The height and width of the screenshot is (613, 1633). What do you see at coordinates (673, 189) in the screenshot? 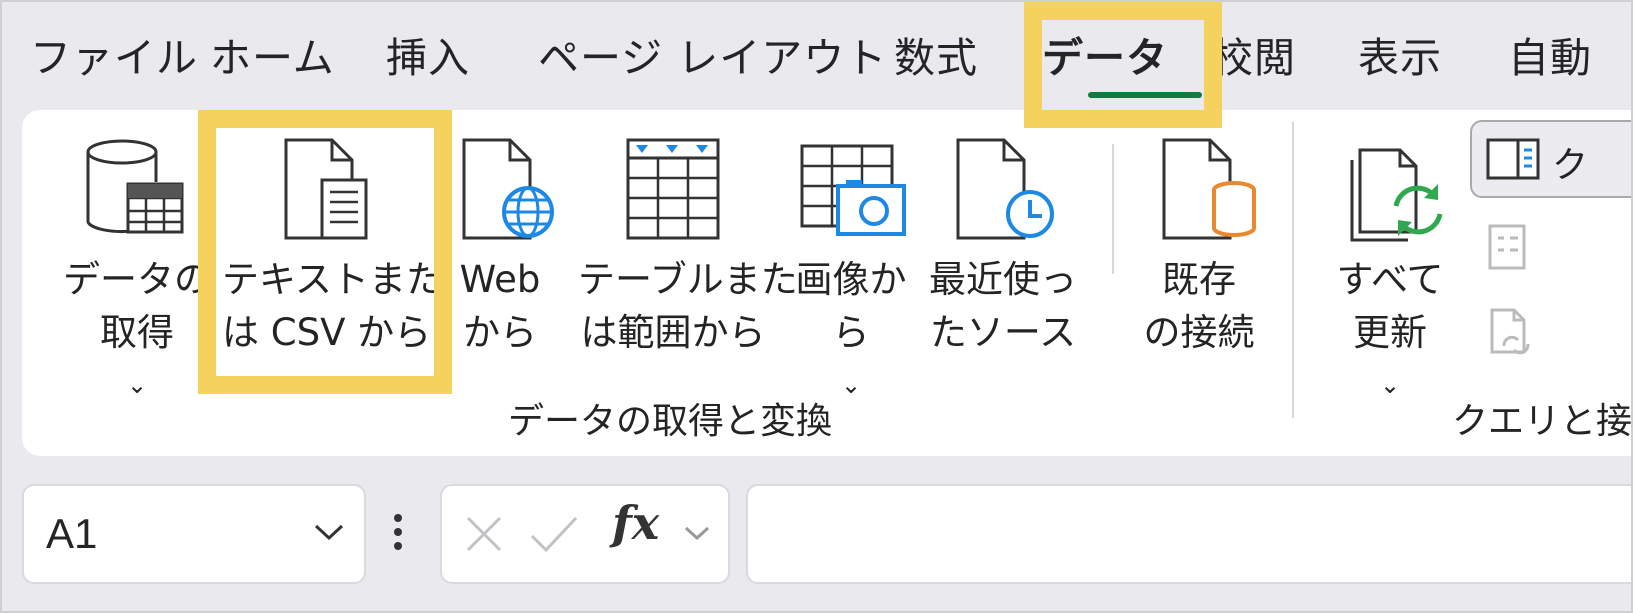
I see `table-range-icon` at bounding box center [673, 189].